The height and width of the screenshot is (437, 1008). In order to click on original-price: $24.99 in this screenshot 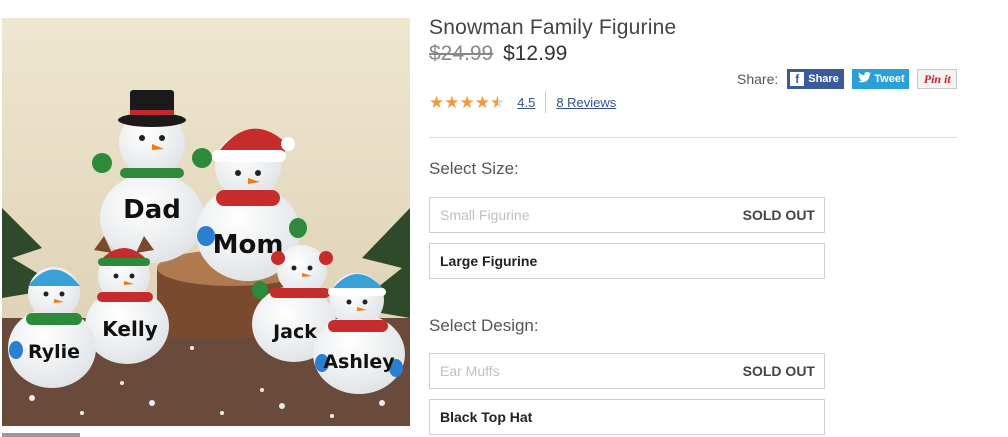, I will do `click(461, 53)`.